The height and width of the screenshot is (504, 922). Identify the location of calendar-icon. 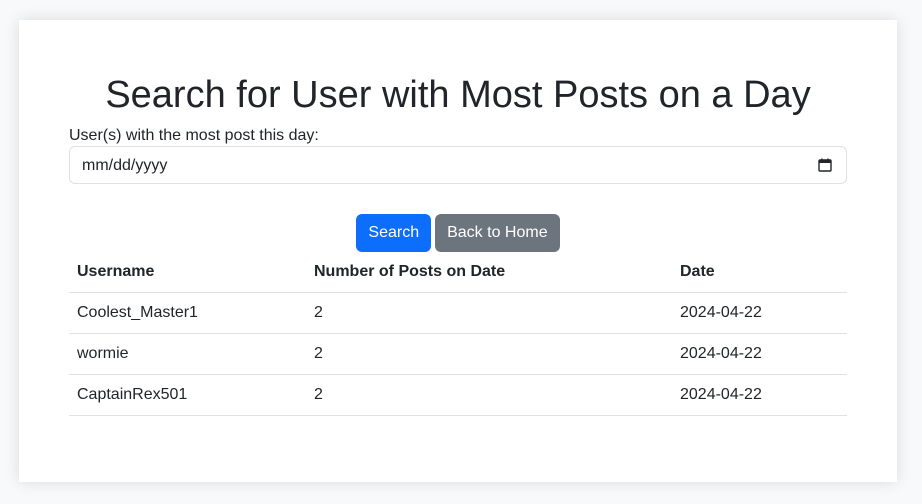
(825, 165).